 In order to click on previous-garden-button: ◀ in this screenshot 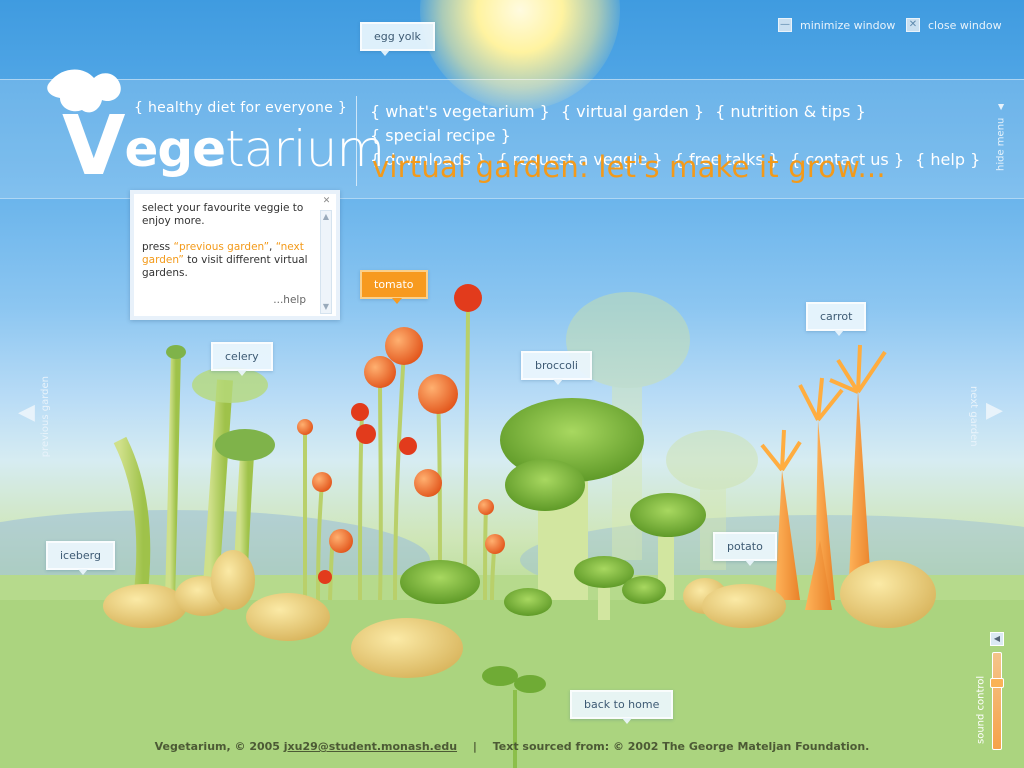, I will do `click(26, 397)`.